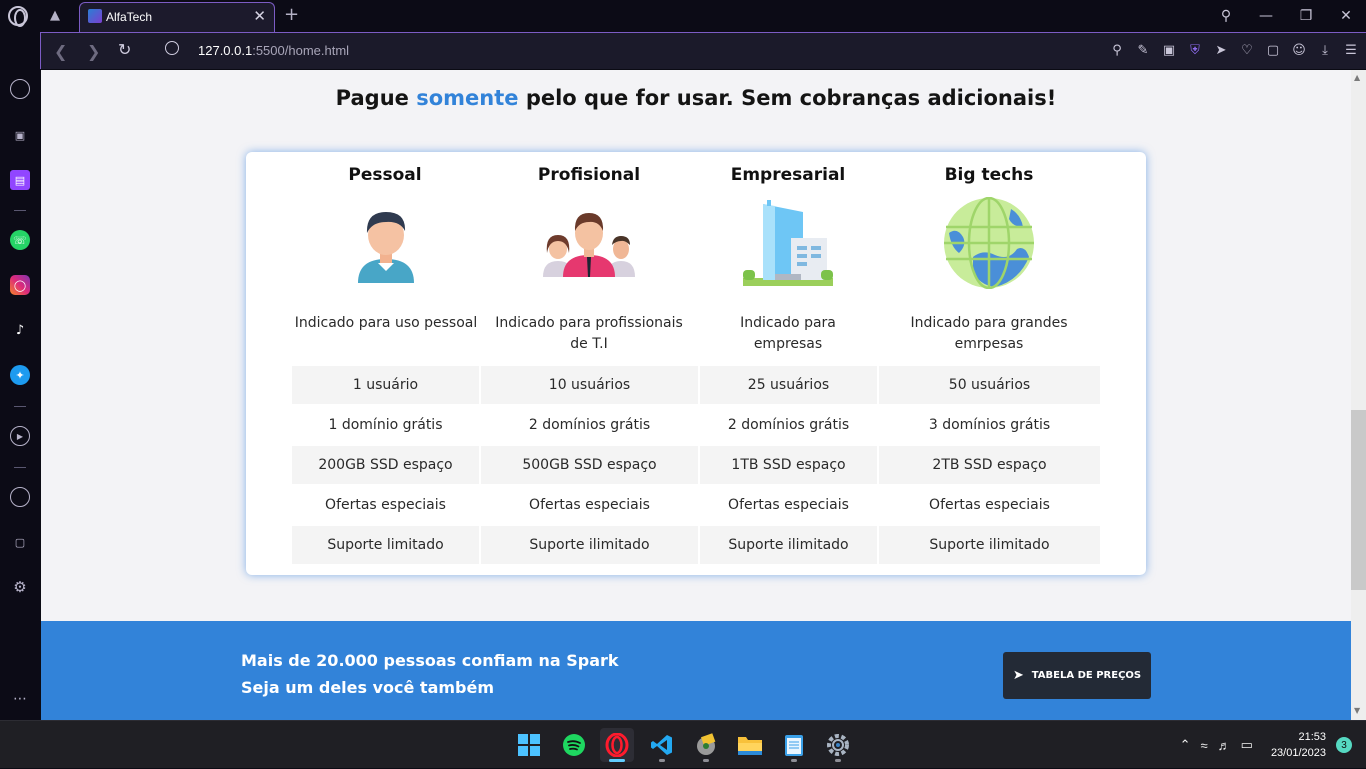 This screenshot has height=769, width=1366. What do you see at coordinates (20, 375) in the screenshot?
I see `twitter-icon: ✦` at bounding box center [20, 375].